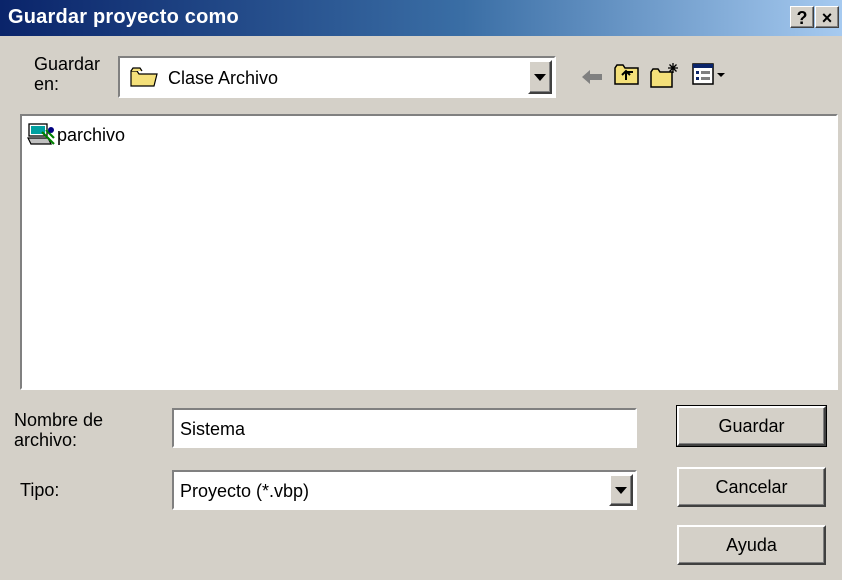  What do you see at coordinates (67, 64) in the screenshot?
I see `save-in-label-line1: Guardar` at bounding box center [67, 64].